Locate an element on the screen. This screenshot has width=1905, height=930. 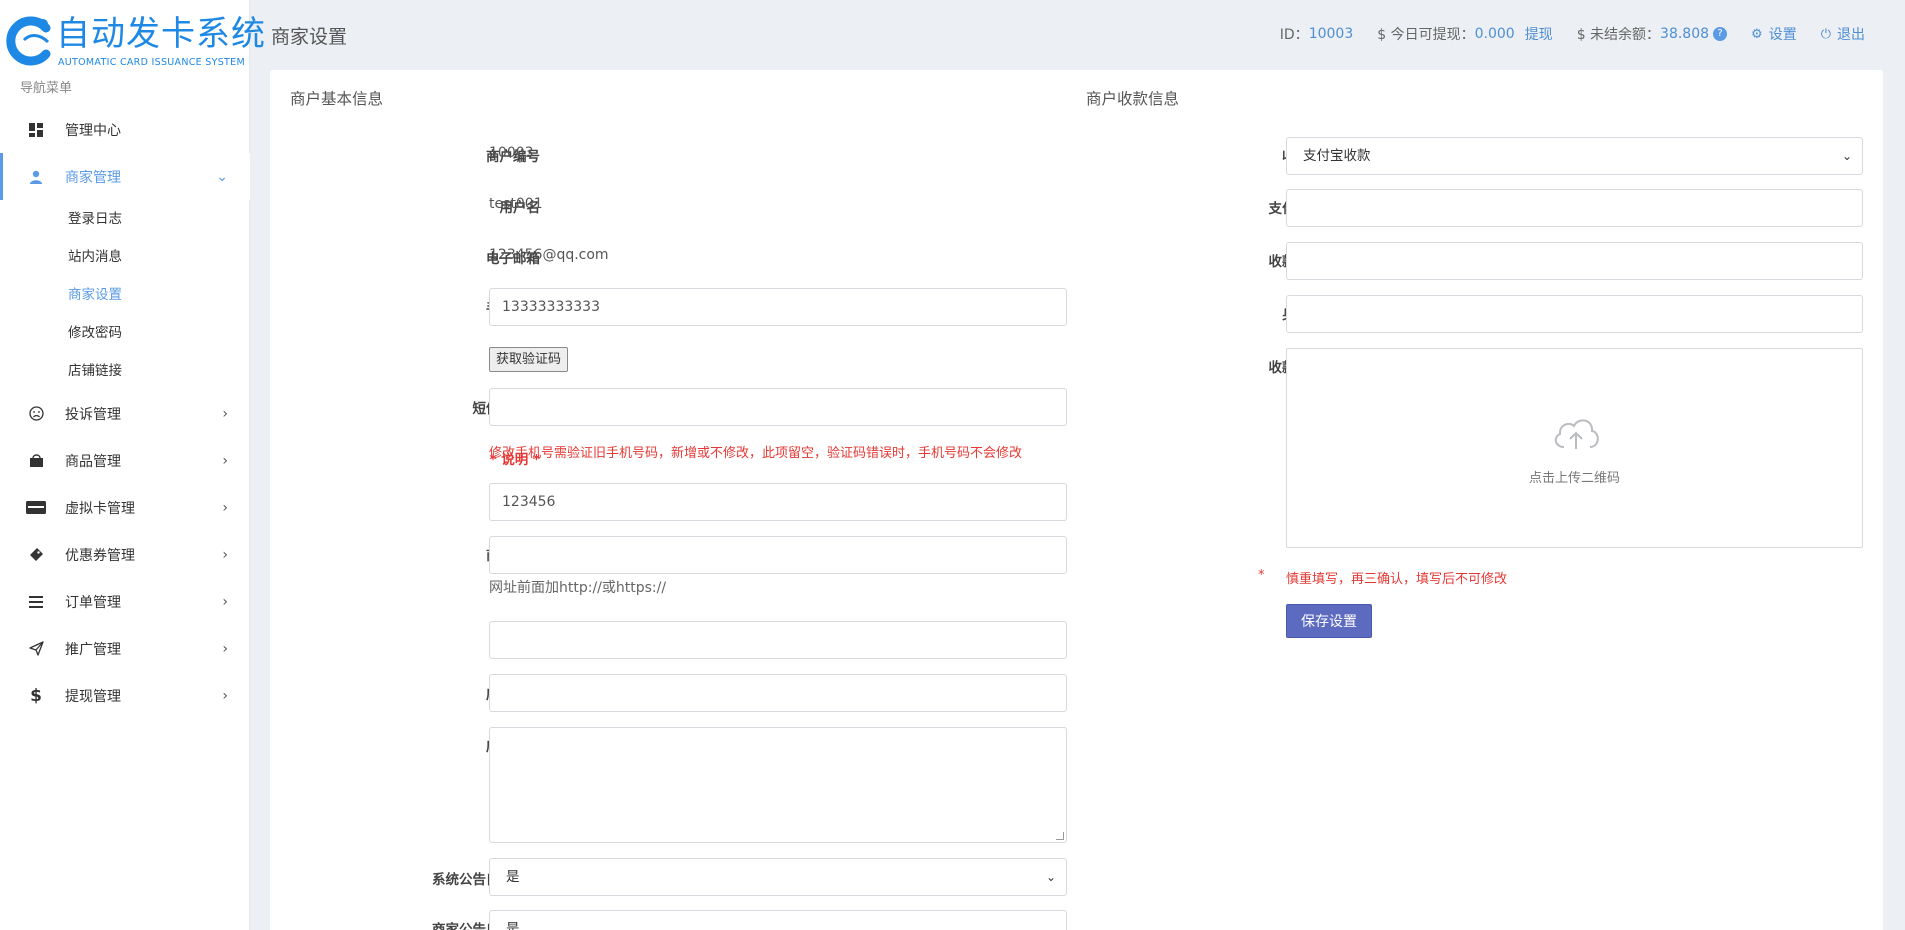
sms-code-input is located at coordinates (778, 407).